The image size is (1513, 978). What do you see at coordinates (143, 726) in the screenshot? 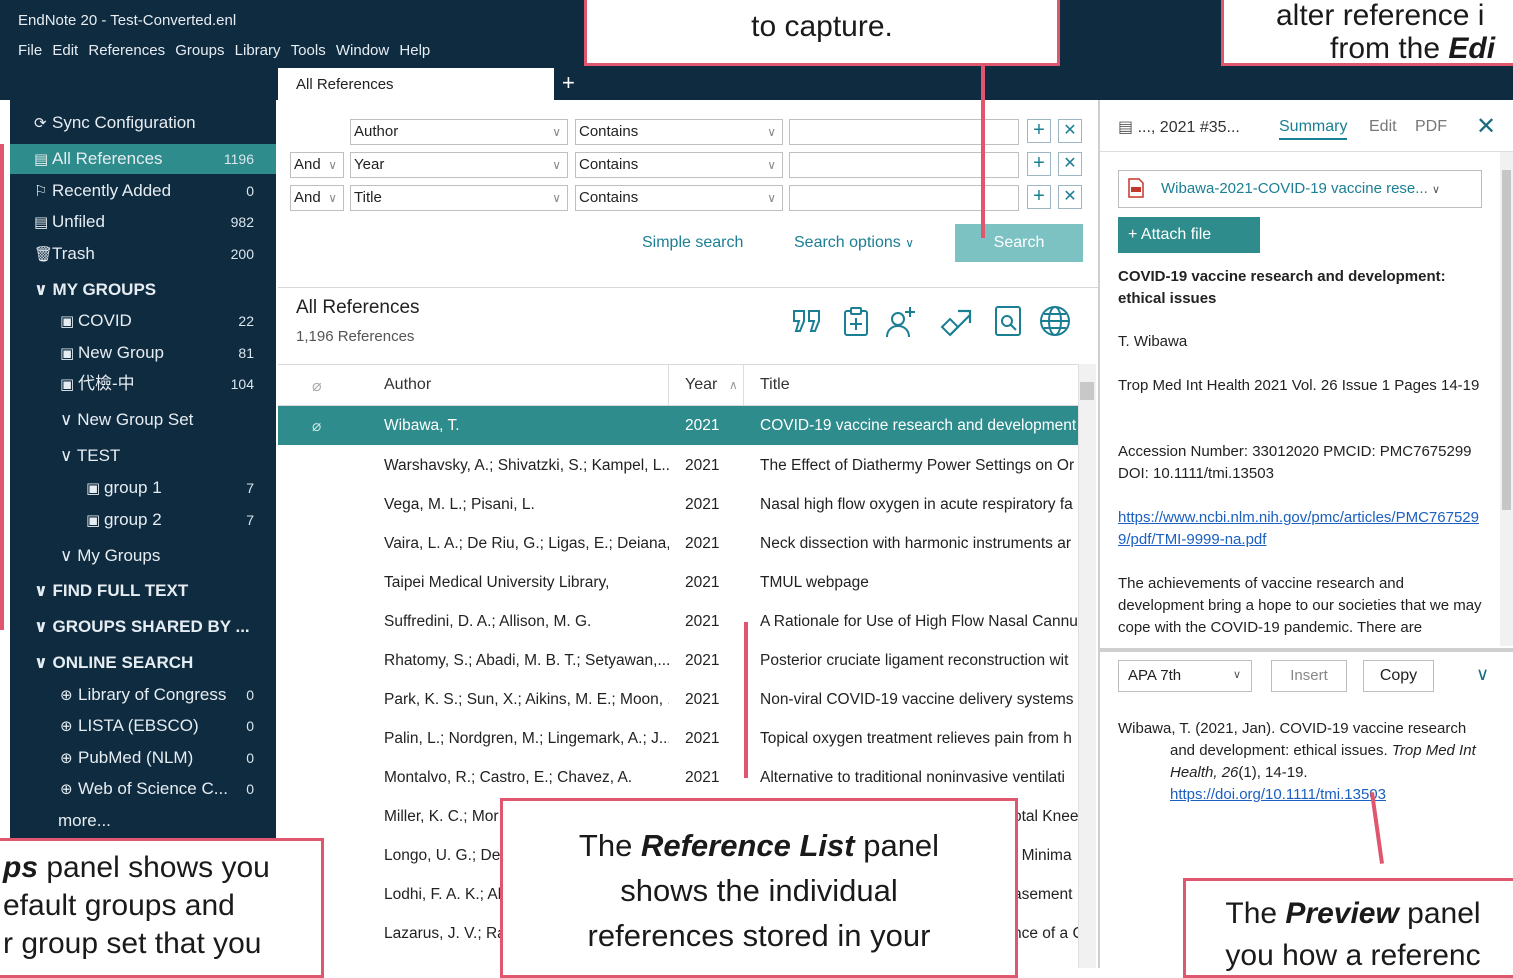
I see `sidebar-online-lista: ⊕ LISTA (EBSCO) 0` at bounding box center [143, 726].